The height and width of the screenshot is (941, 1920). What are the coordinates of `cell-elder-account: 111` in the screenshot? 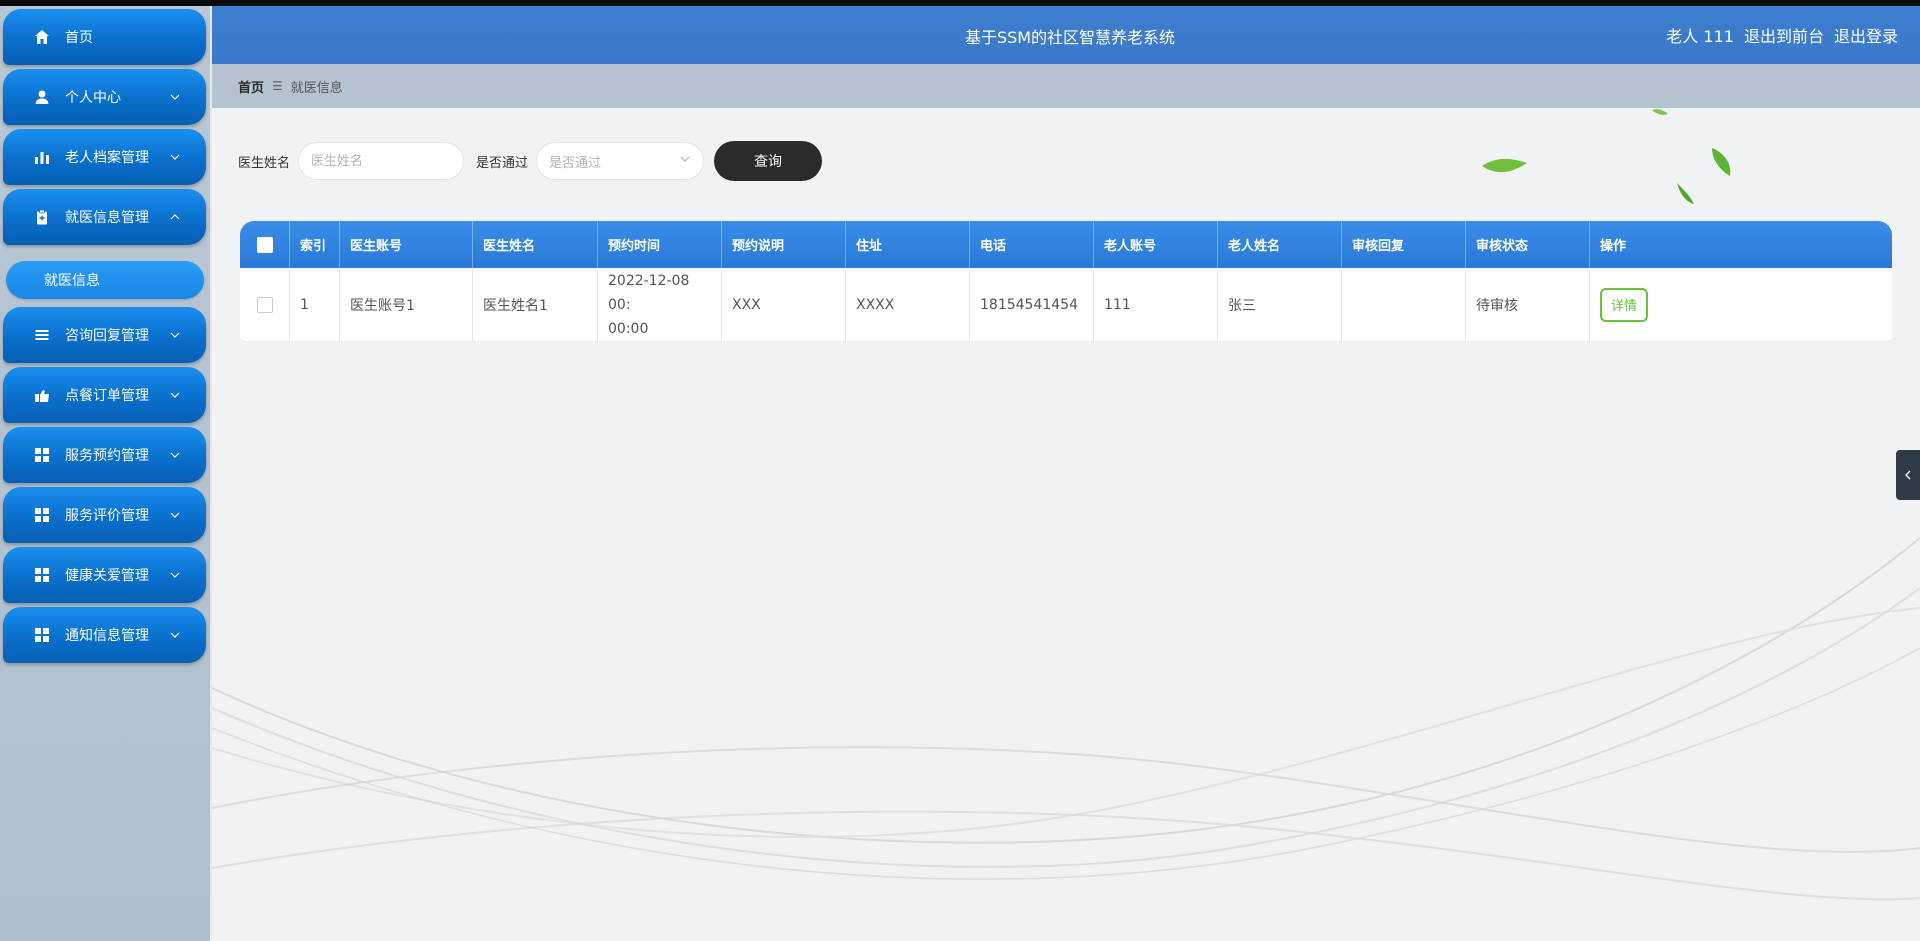 It's located at (1156, 304).